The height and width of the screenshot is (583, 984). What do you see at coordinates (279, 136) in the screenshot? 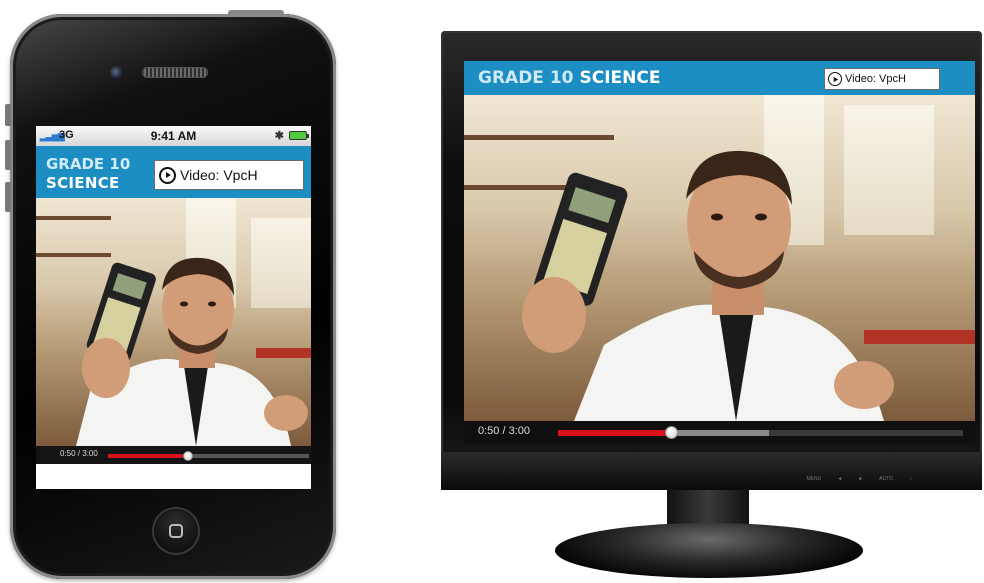
I see `bluetooth-icon: ✱` at bounding box center [279, 136].